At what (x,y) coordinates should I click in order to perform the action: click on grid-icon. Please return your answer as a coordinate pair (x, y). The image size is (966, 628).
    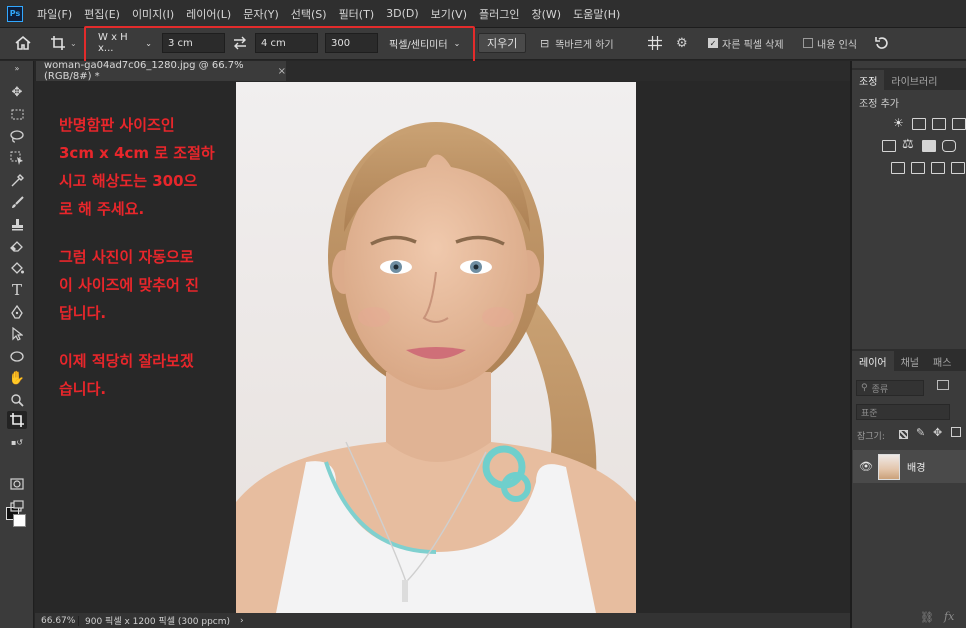
    Looking at the image, I should click on (655, 43).